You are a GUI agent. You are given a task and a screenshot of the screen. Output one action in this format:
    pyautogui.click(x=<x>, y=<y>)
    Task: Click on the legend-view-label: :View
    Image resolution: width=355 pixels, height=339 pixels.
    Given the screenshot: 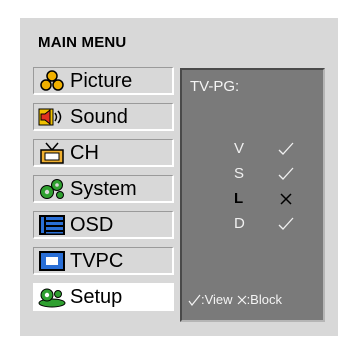 What is the action you would take?
    pyautogui.click(x=217, y=299)
    